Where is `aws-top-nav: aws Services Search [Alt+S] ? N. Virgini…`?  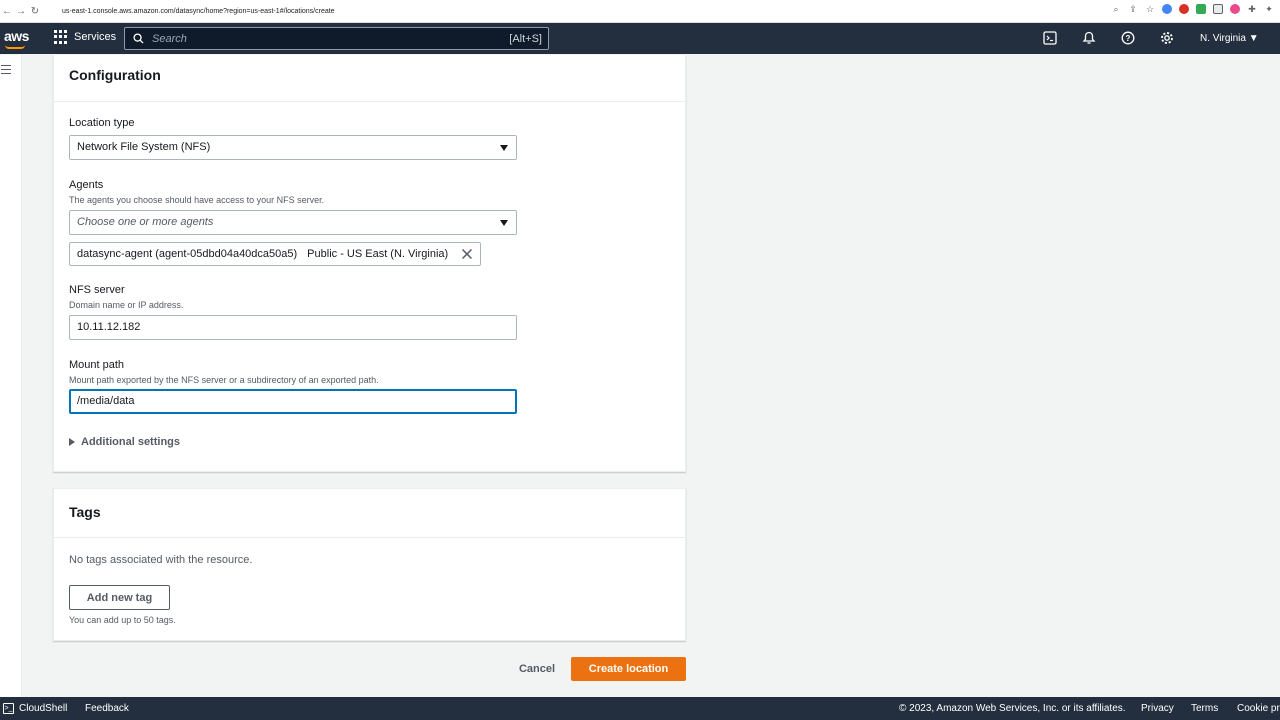
aws-top-nav: aws Services Search [Alt+S] ? N. Virgini… is located at coordinates (640, 38).